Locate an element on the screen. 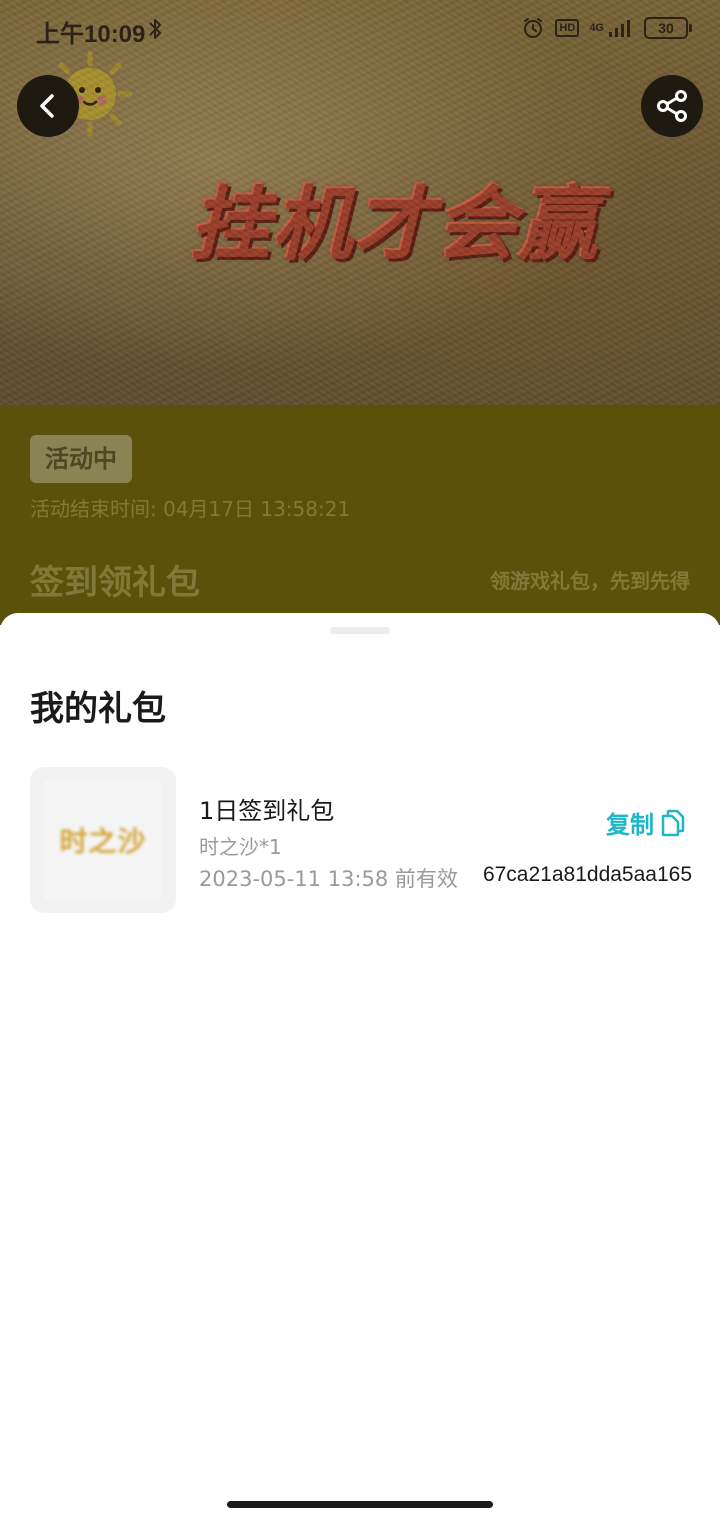 Image resolution: width=720 pixels, height=1520 pixels. battery-icon: 30 is located at coordinates (668, 28).